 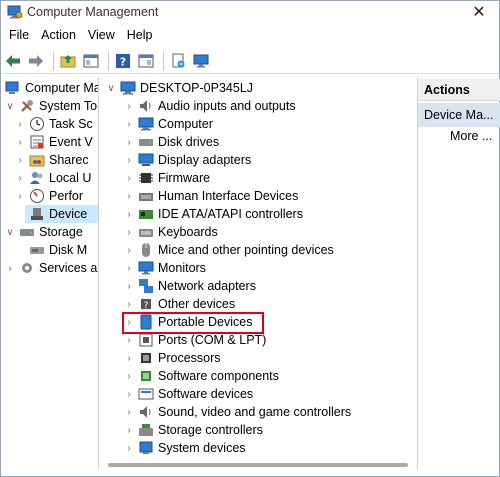 What do you see at coordinates (61, 214) in the screenshot?
I see `tree-item-device-manager: Device` at bounding box center [61, 214].